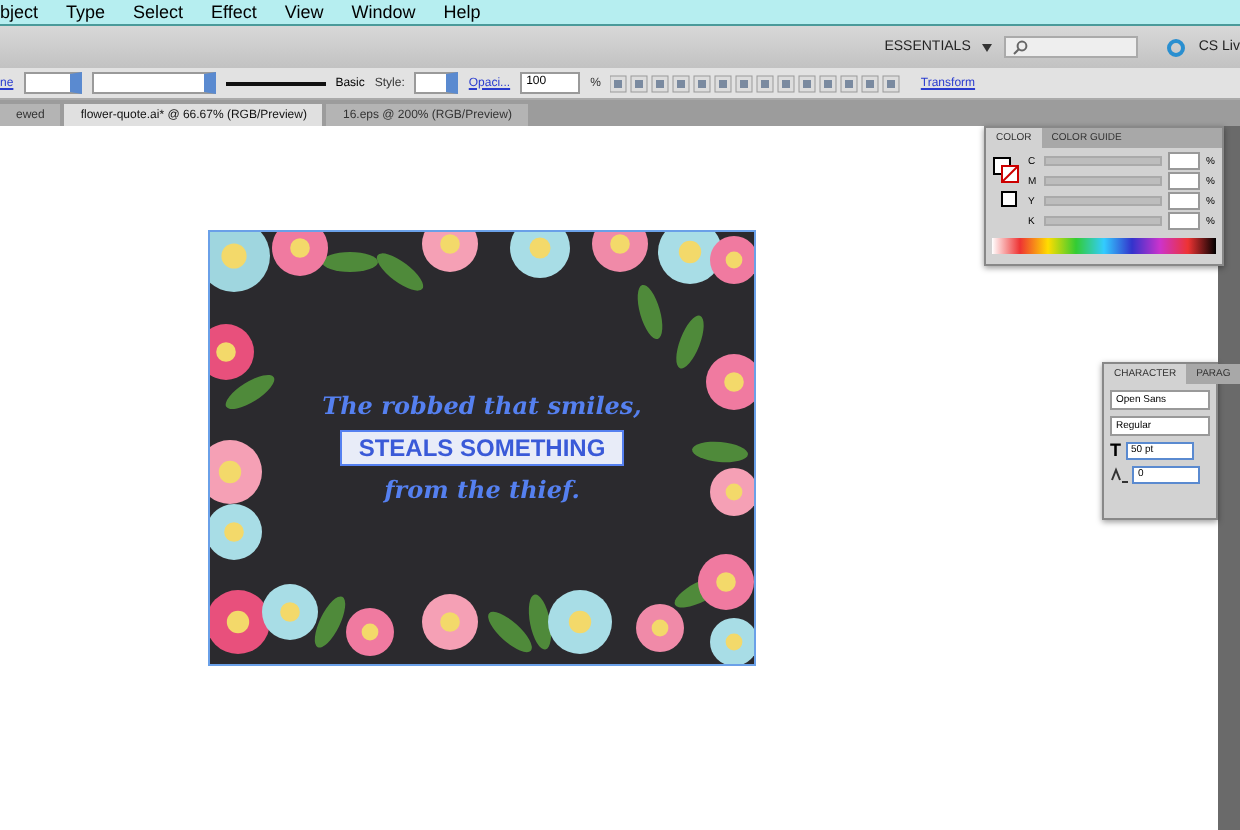 Image resolution: width=1240 pixels, height=830 pixels. What do you see at coordinates (436, 83) in the screenshot?
I see `style-dropdown` at bounding box center [436, 83].